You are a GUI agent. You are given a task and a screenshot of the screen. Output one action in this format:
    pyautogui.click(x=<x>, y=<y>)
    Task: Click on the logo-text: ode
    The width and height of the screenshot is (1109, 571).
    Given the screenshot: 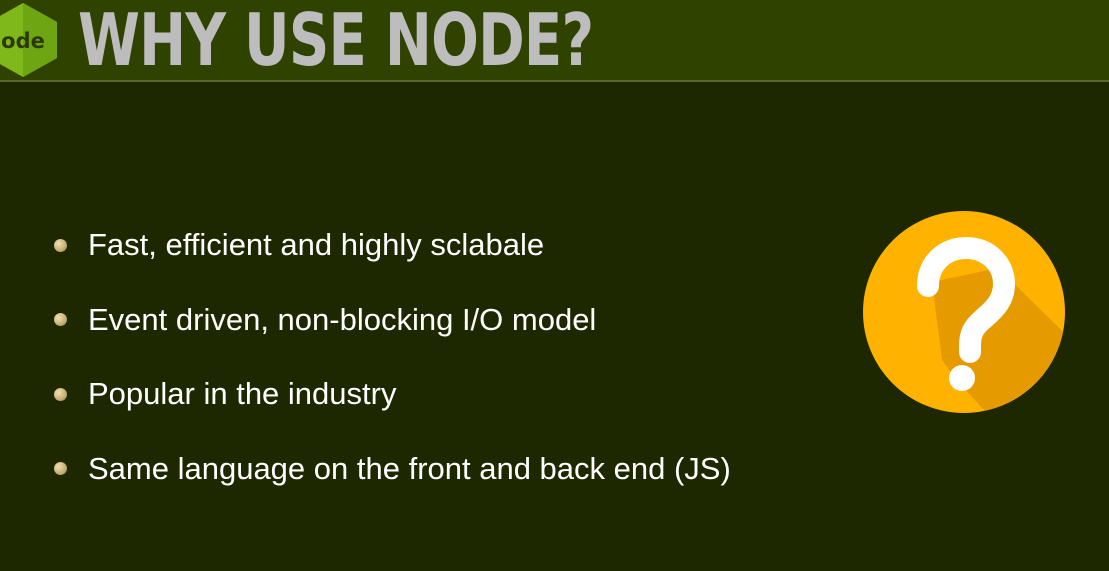 What is the action you would take?
    pyautogui.click(x=23, y=41)
    